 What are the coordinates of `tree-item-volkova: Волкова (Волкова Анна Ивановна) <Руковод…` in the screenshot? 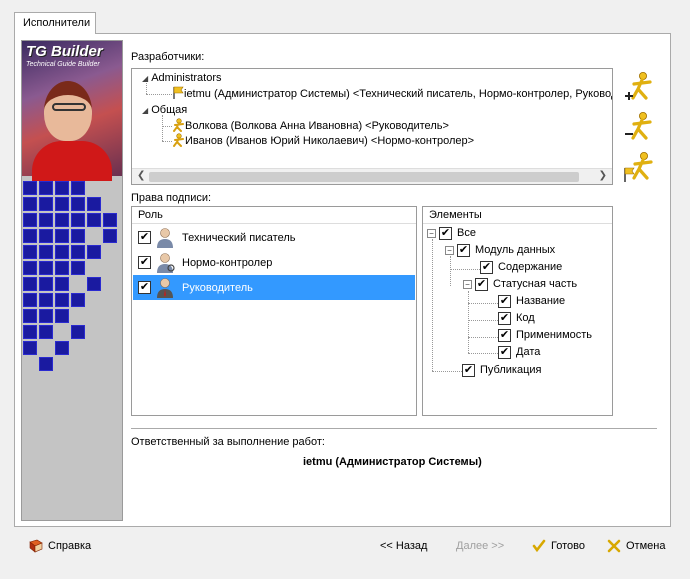 It's located at (310, 126).